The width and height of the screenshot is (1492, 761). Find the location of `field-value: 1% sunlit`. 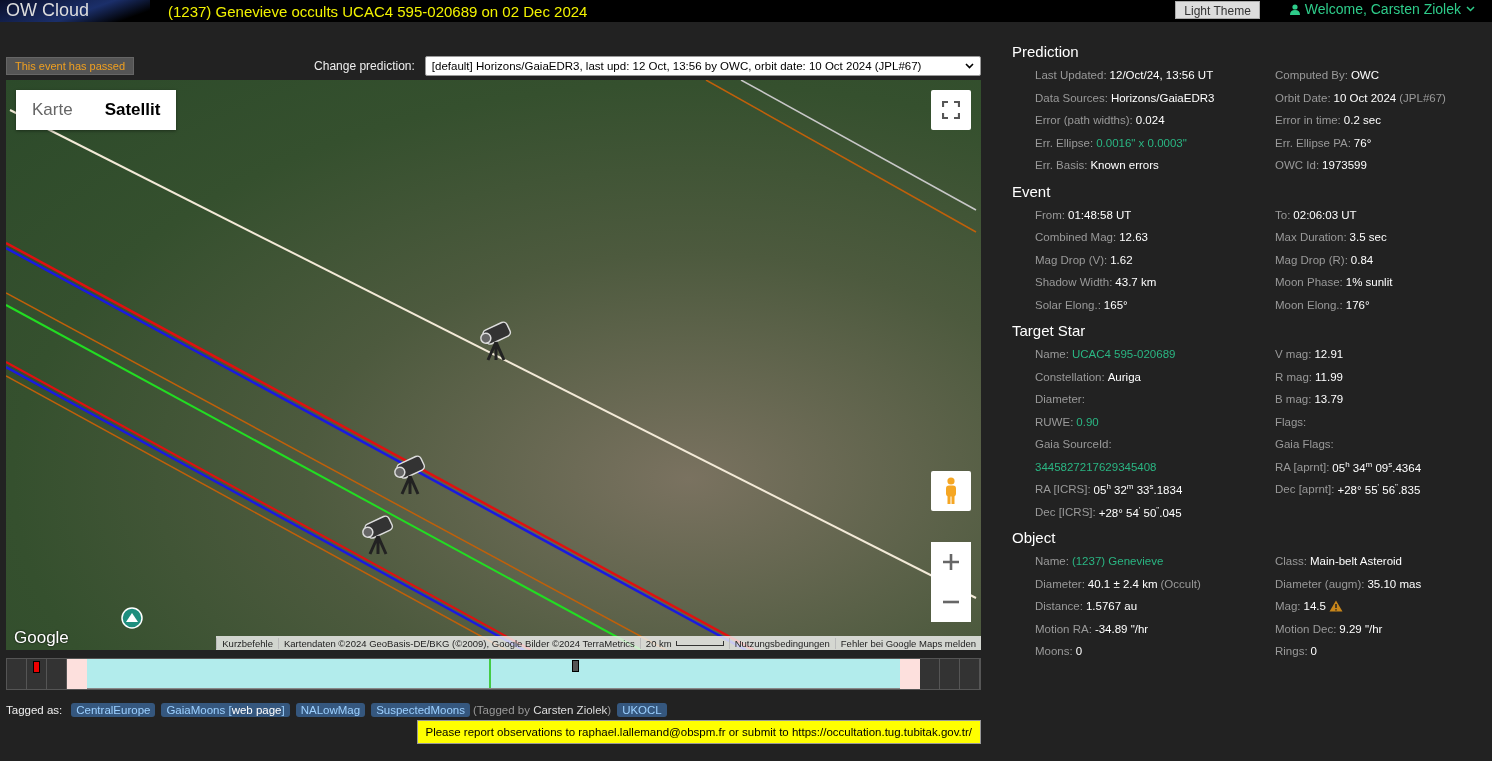

field-value: 1% sunlit is located at coordinates (1369, 282).